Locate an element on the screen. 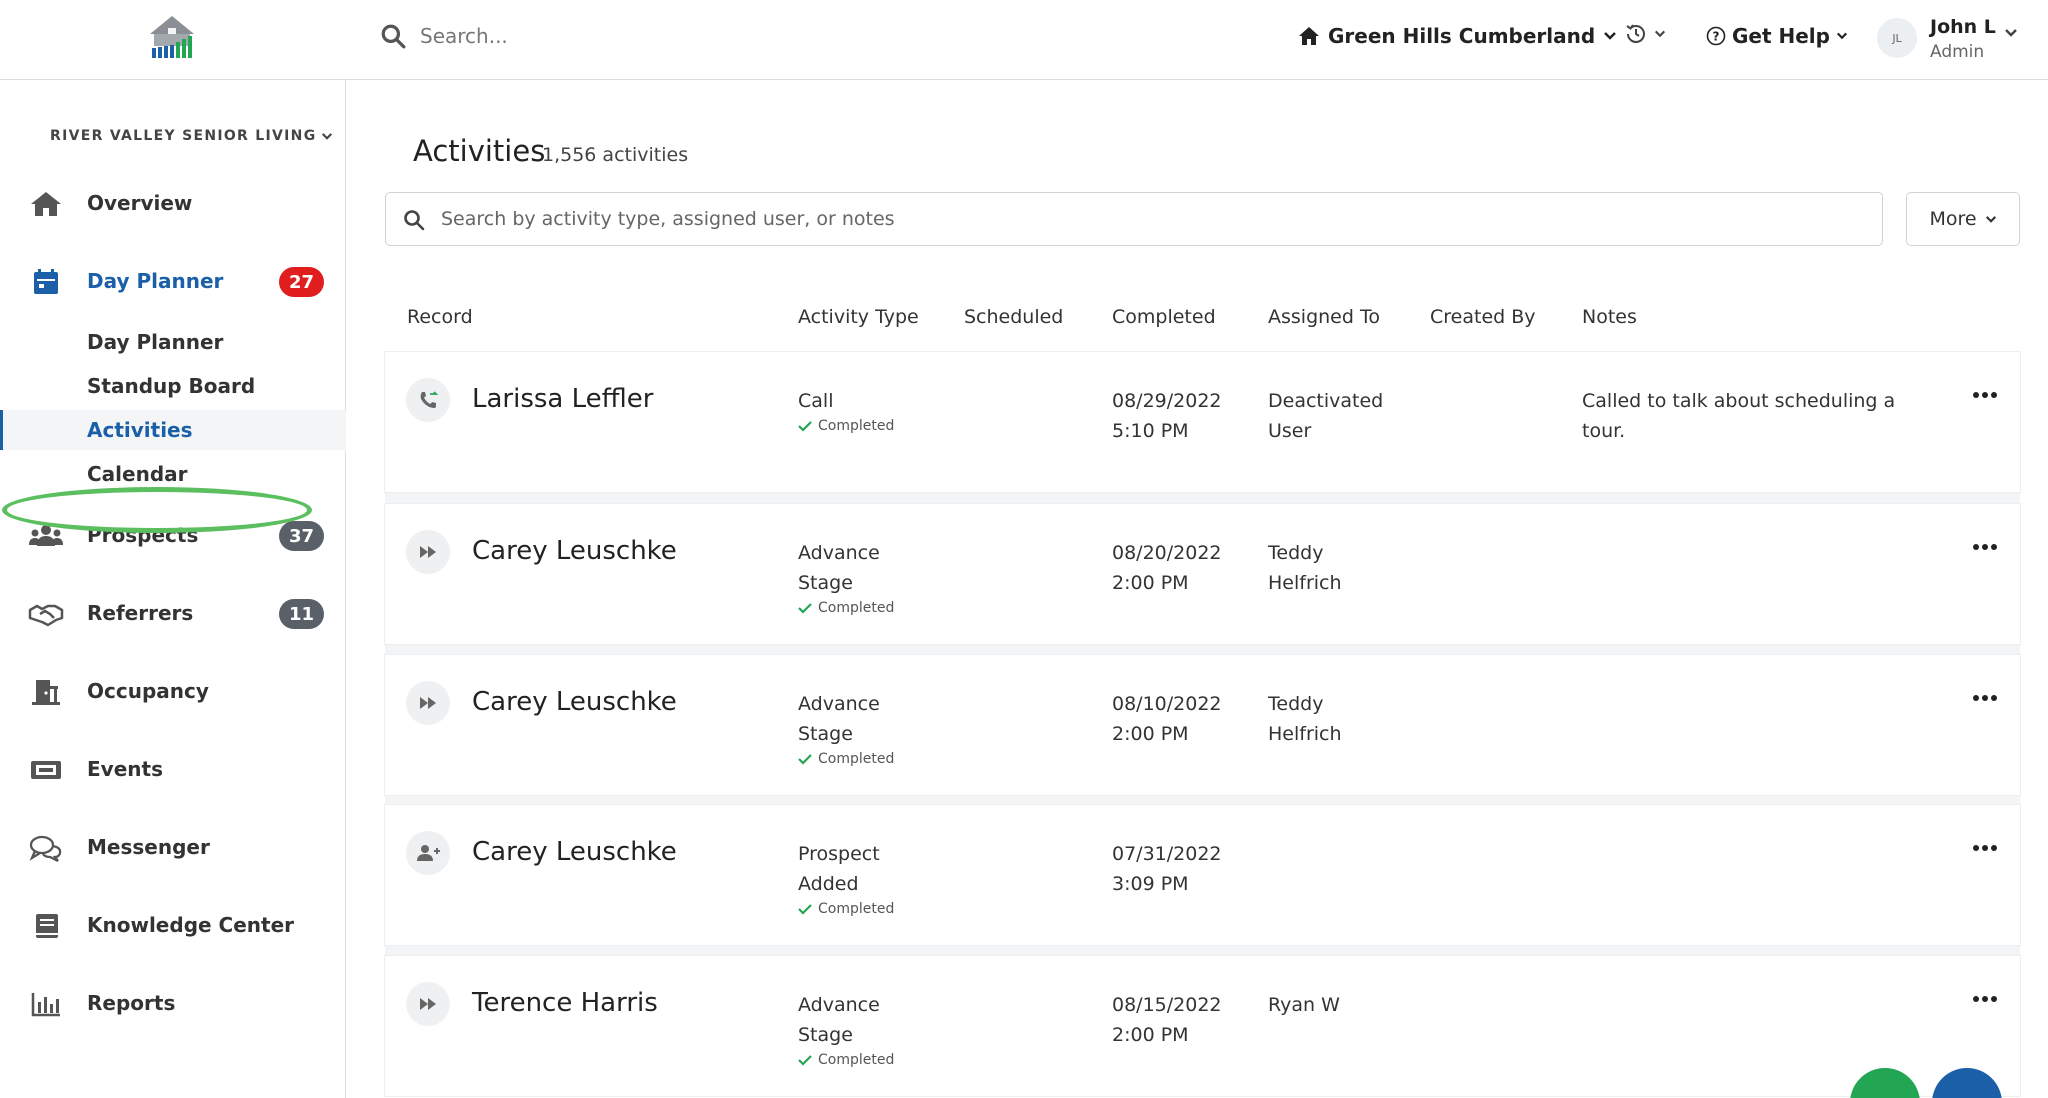 This screenshot has height=1098, width=2048. org-selector: RIVER VALLEY SENIOR LIVING is located at coordinates (191, 136).